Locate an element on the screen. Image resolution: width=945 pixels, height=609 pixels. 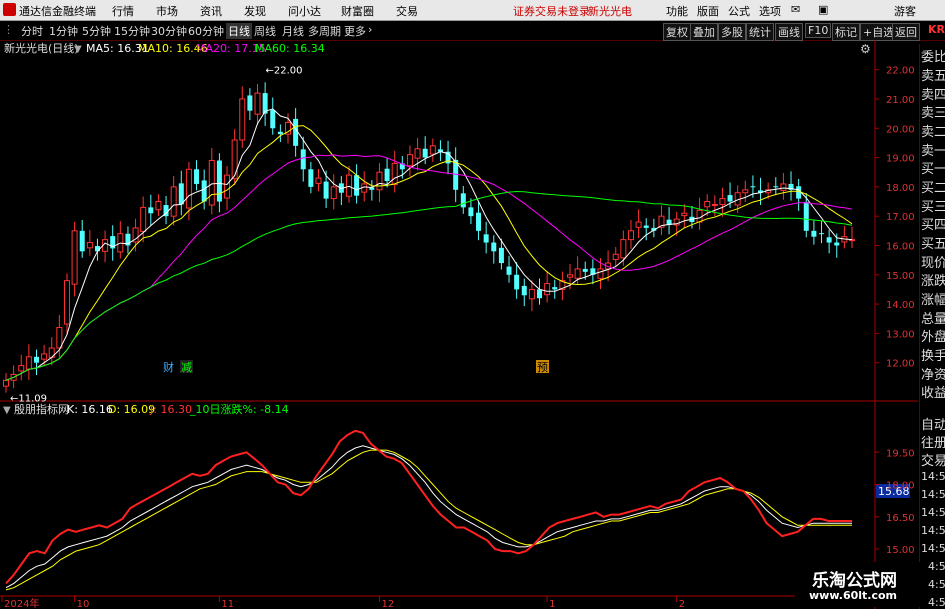
marker-jian: 减 is located at coordinates (186, 367).